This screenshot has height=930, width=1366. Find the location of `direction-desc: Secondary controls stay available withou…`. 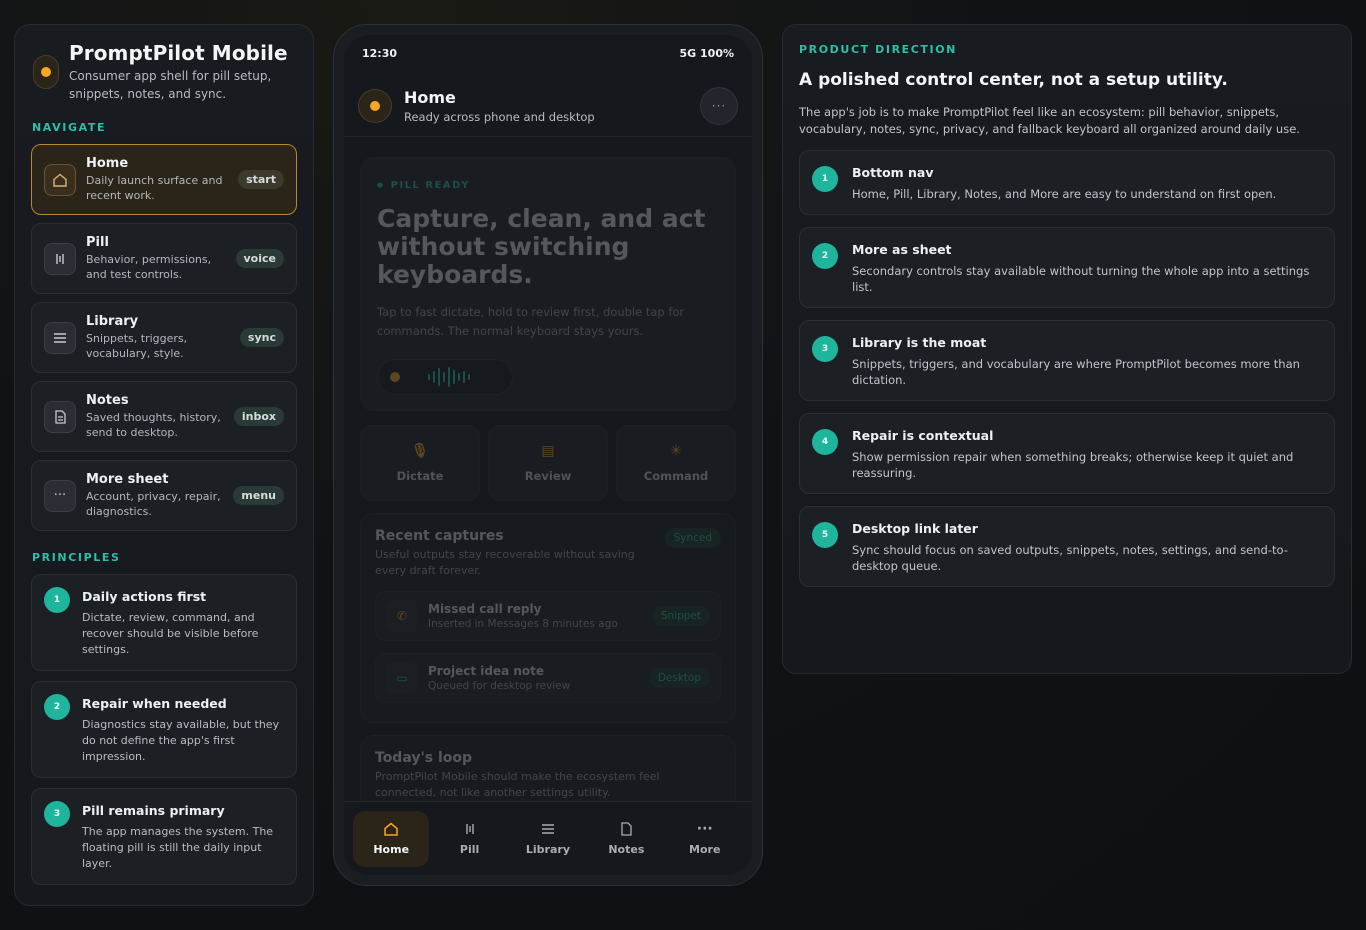

direction-desc: Secondary controls stay available withou… is located at coordinates (1081, 279).